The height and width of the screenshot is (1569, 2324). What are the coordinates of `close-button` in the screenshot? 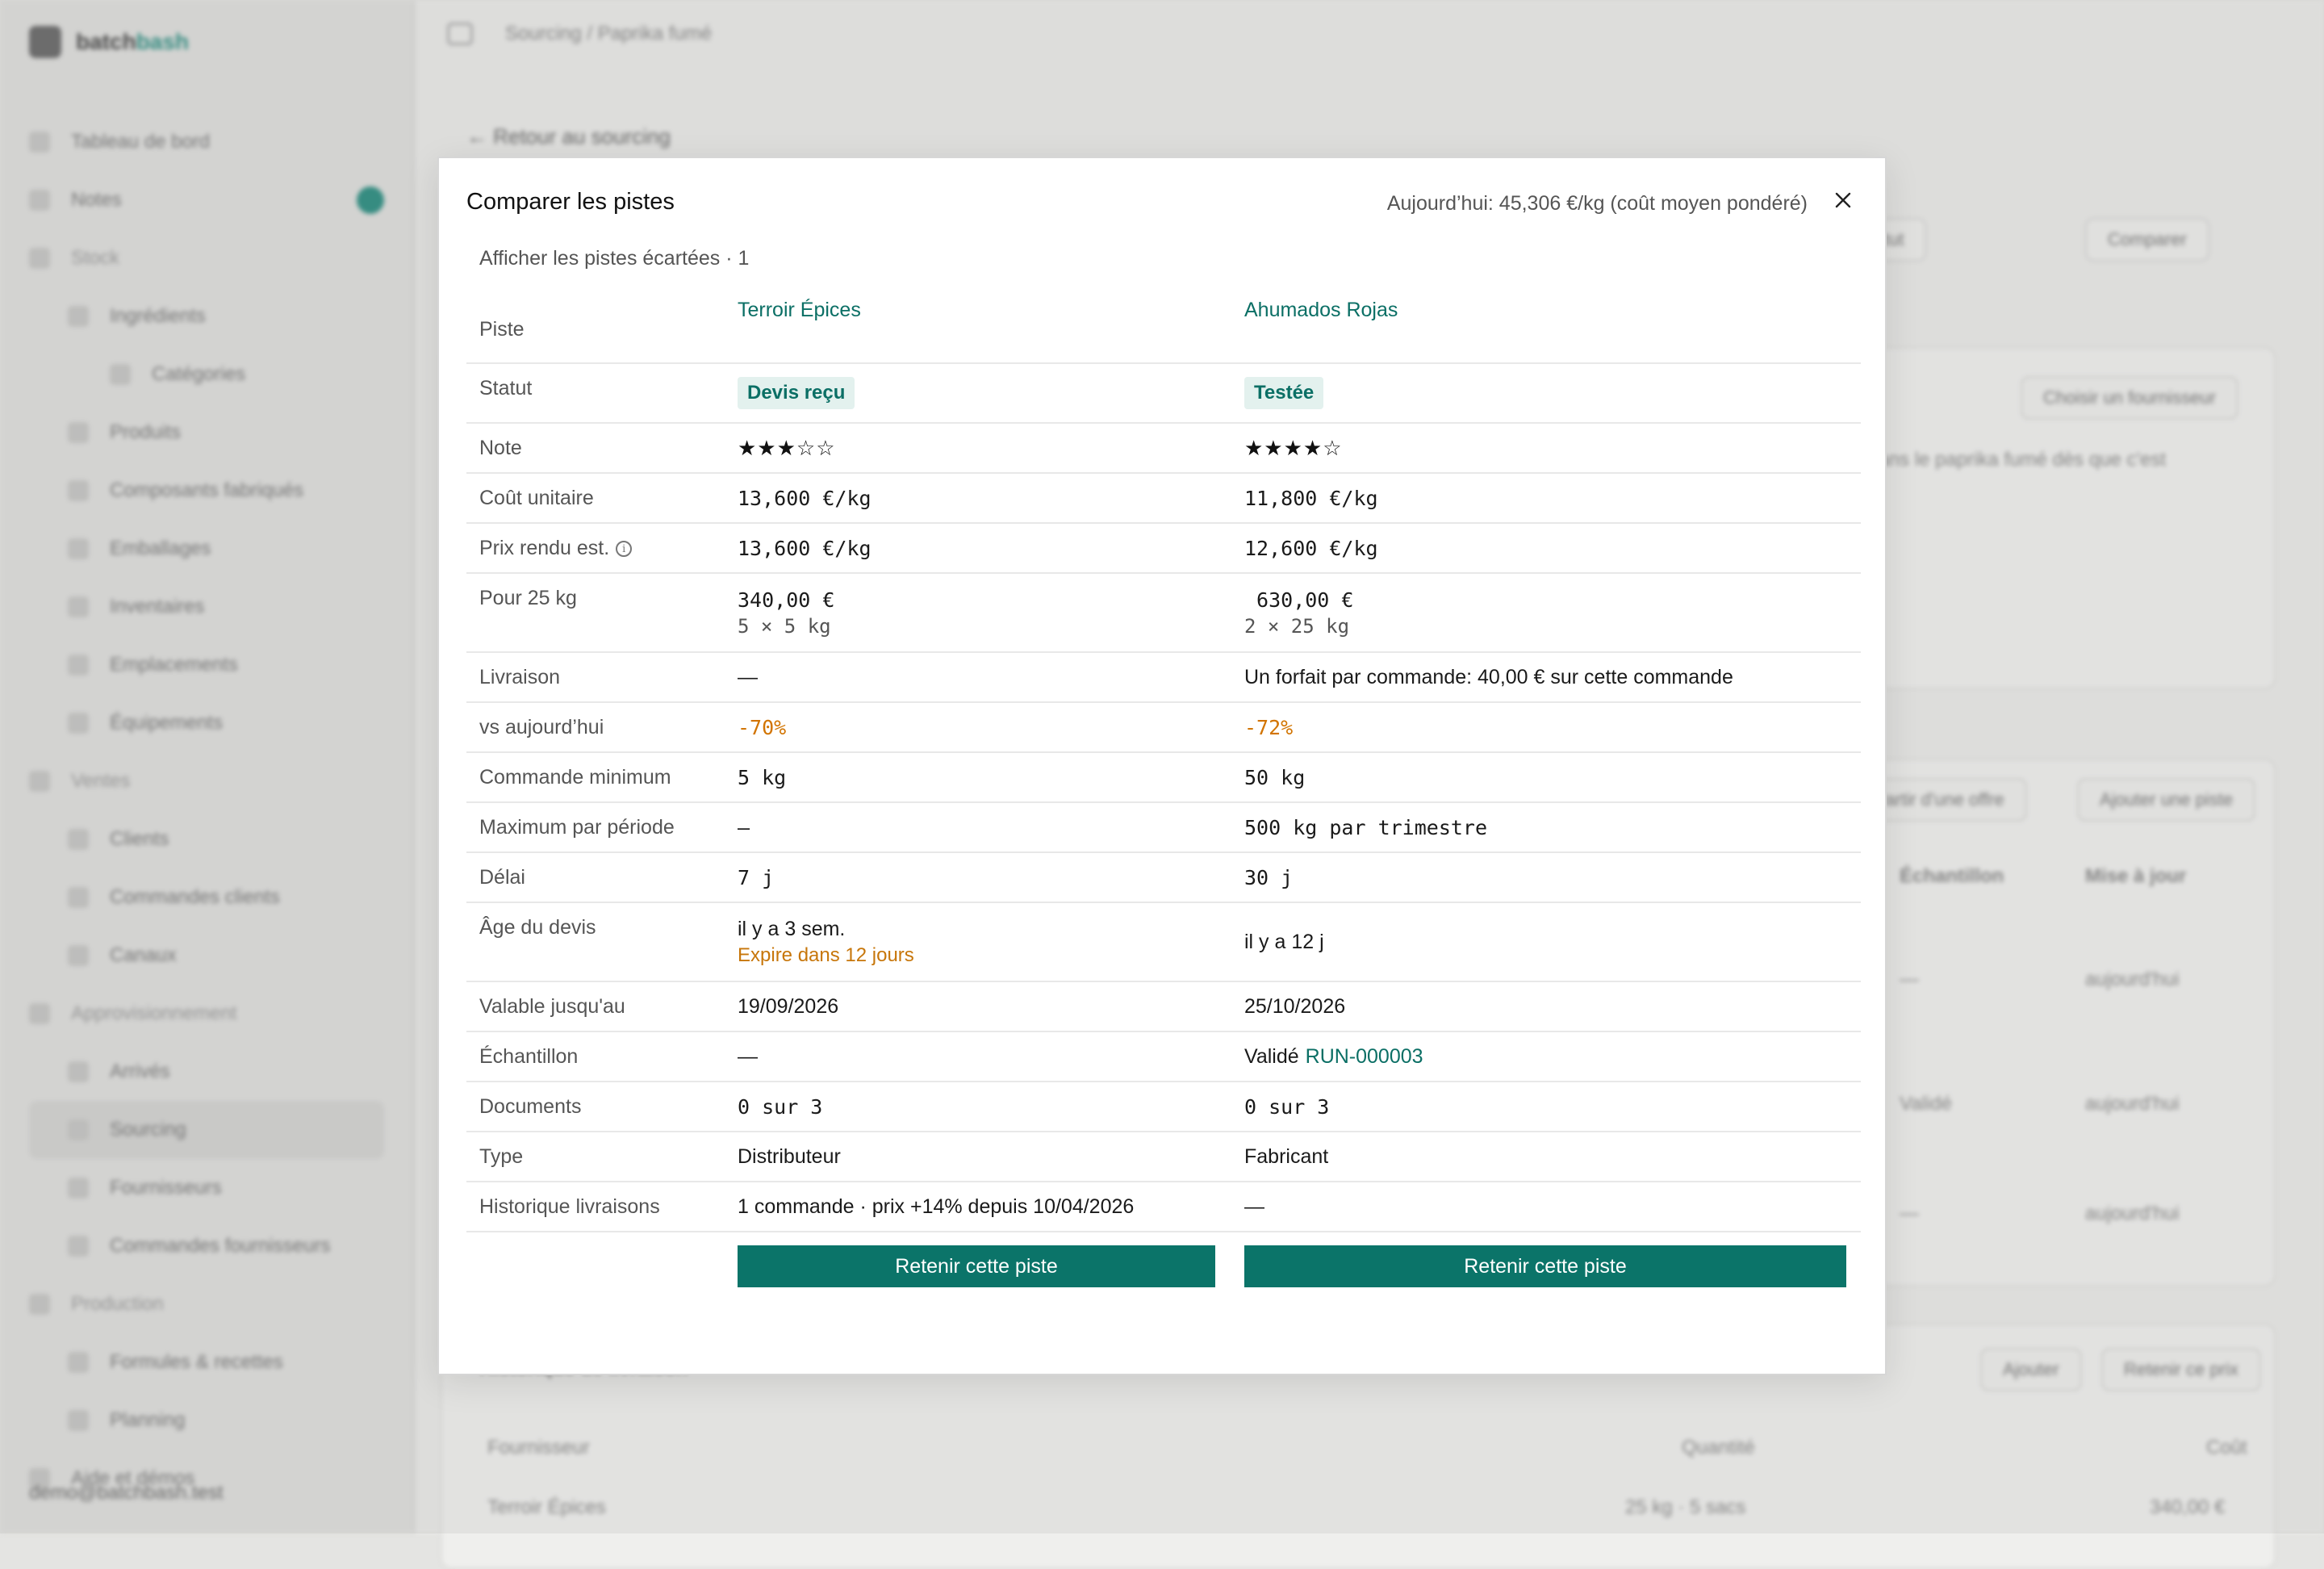 It's located at (1843, 200).